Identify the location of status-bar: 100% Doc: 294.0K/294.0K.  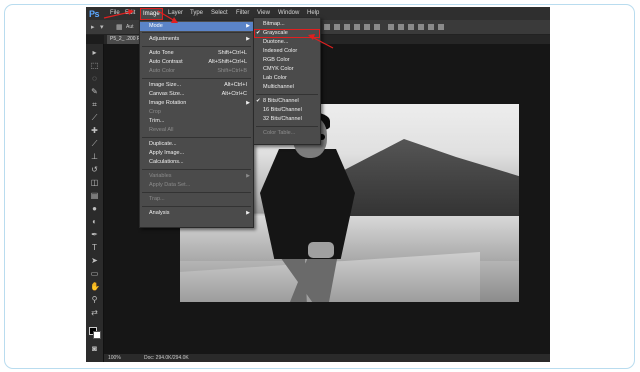
(327, 358).